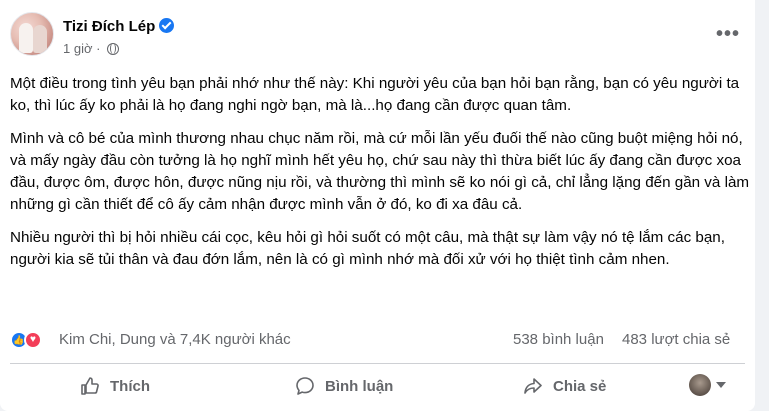  I want to click on comment-button: Bình luận, so click(344, 386).